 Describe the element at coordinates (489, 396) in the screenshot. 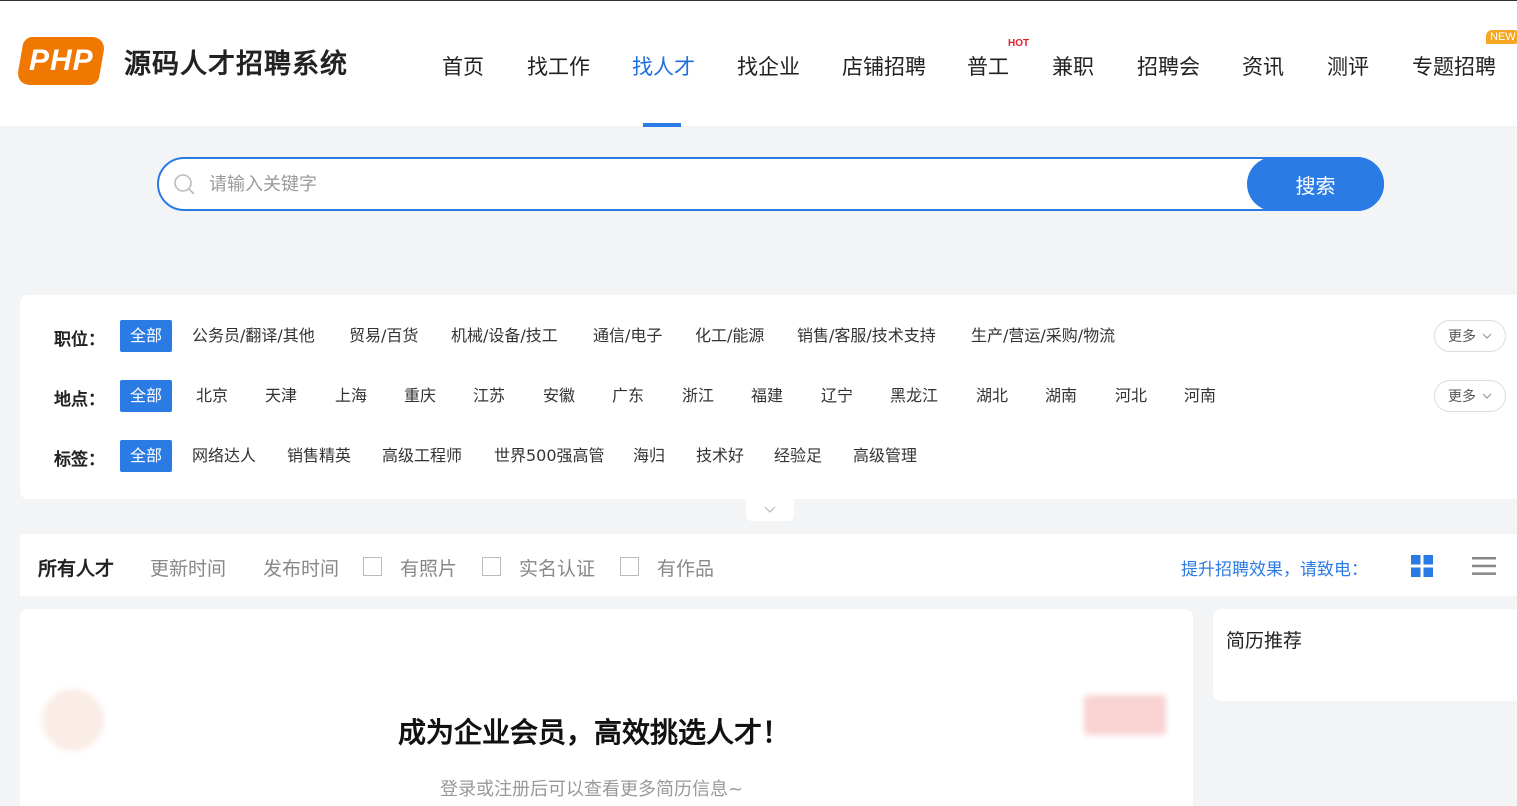

I see `location-chip: 江苏` at that location.